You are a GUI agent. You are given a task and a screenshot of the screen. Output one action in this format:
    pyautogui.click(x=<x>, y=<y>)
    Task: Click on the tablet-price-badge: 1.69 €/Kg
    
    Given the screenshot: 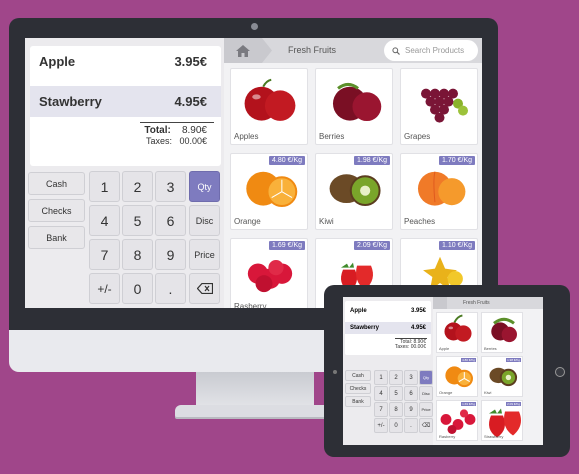 What is the action you would take?
    pyautogui.click(x=468, y=404)
    